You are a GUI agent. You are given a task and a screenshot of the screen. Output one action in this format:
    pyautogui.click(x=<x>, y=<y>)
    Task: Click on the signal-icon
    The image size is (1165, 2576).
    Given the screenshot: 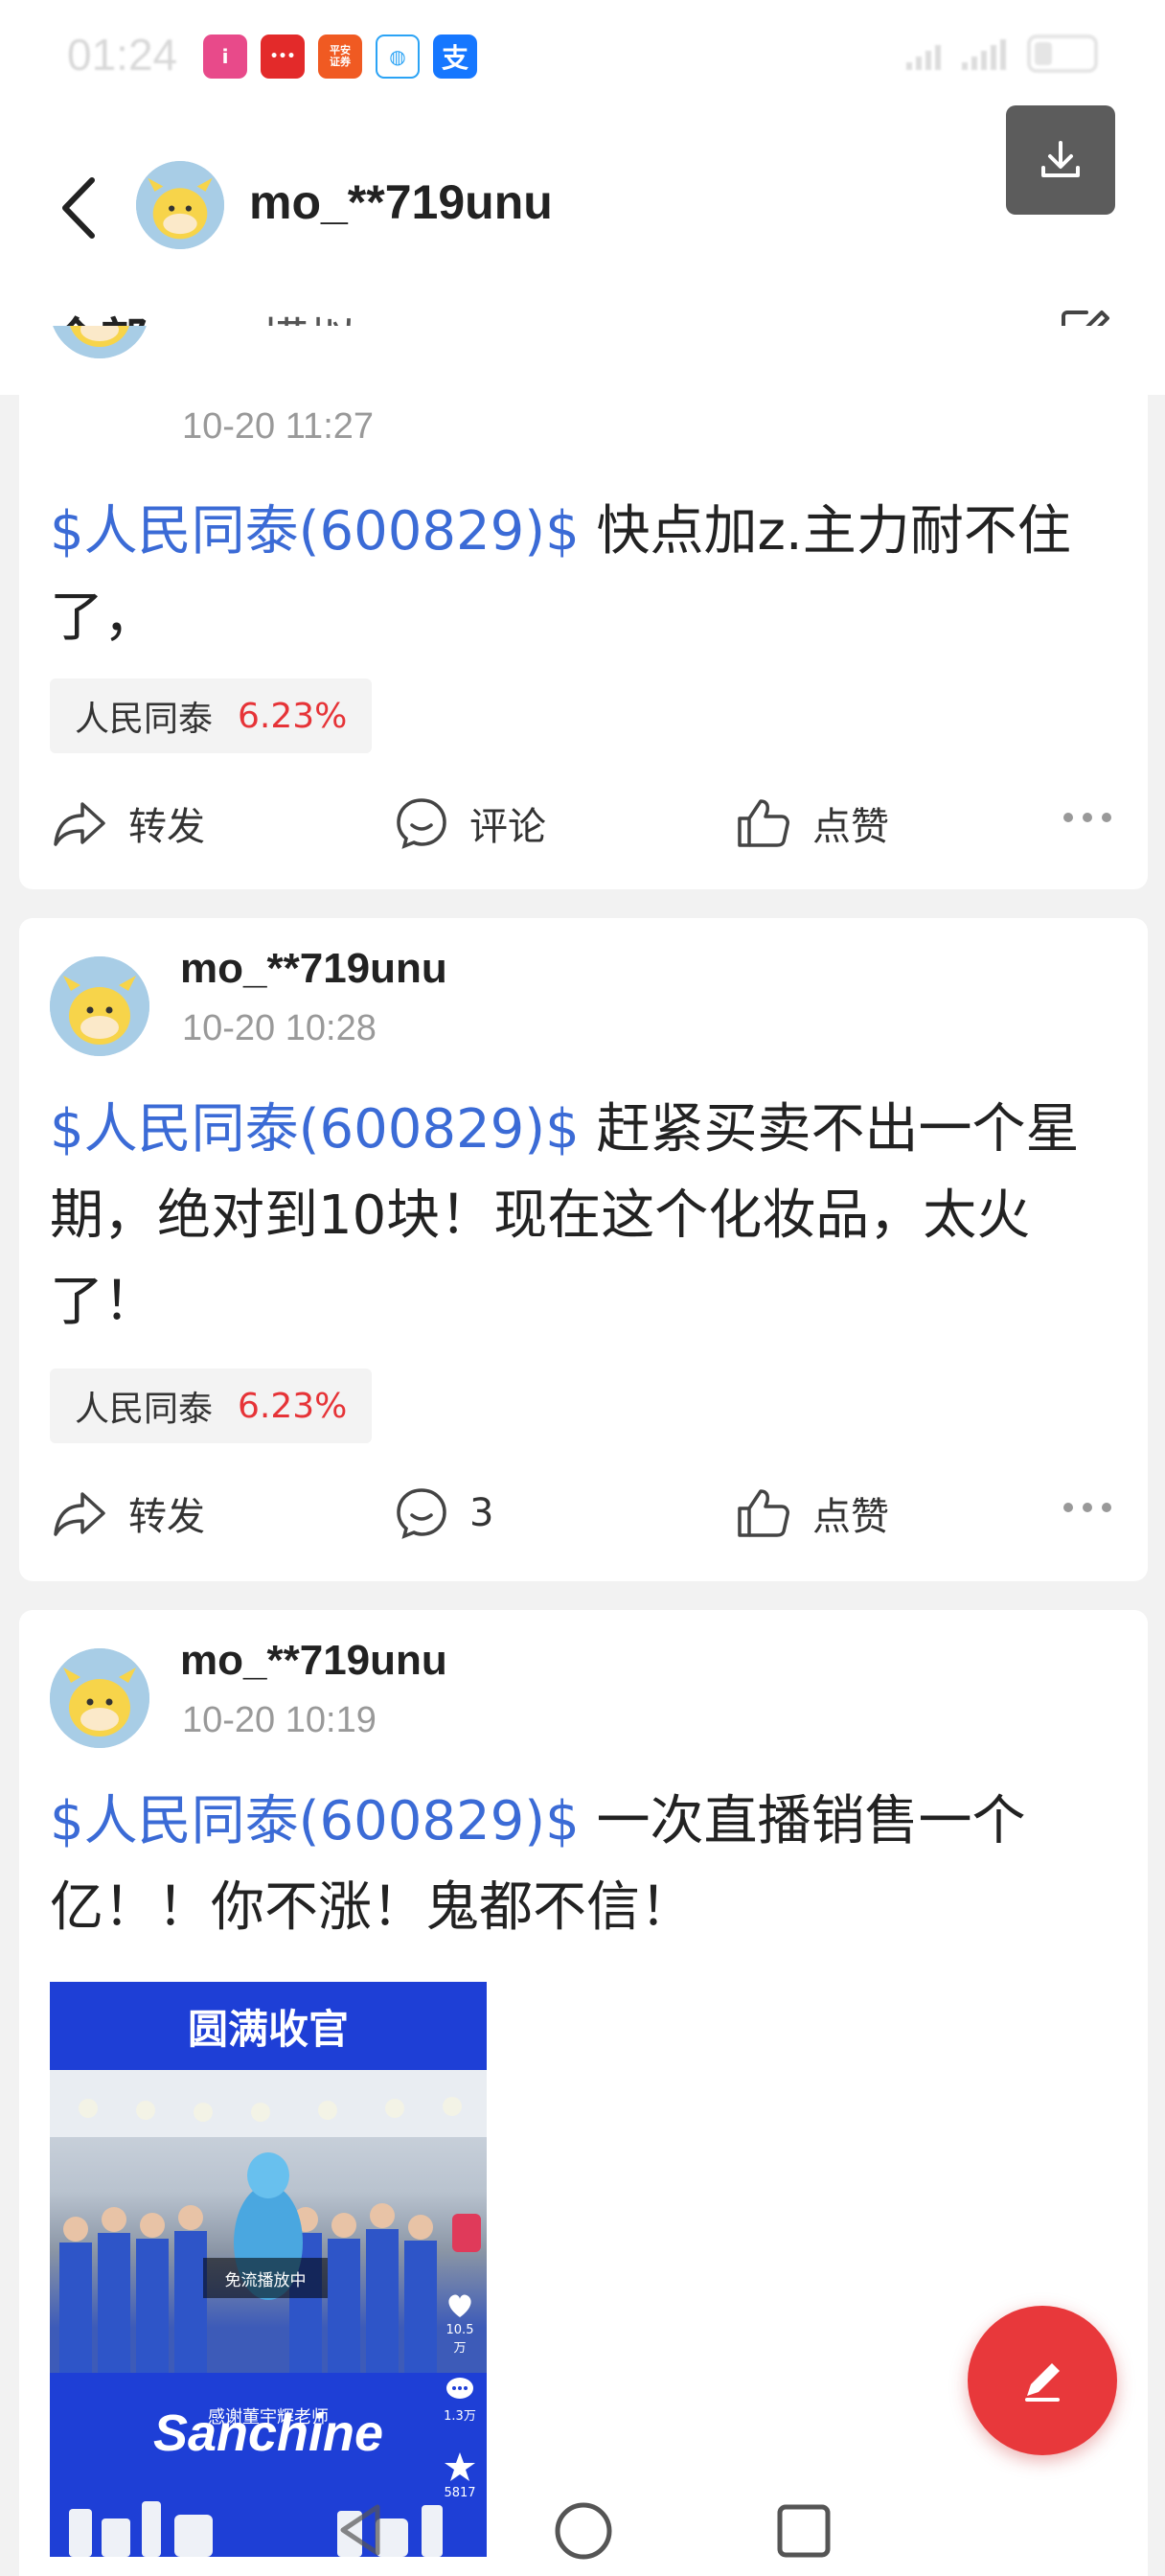 What is the action you would take?
    pyautogui.click(x=924, y=53)
    